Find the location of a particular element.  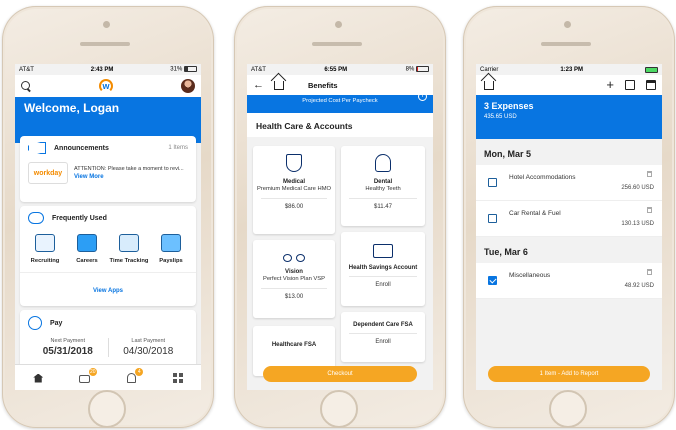

tooth-icon is located at coordinates (383, 163).